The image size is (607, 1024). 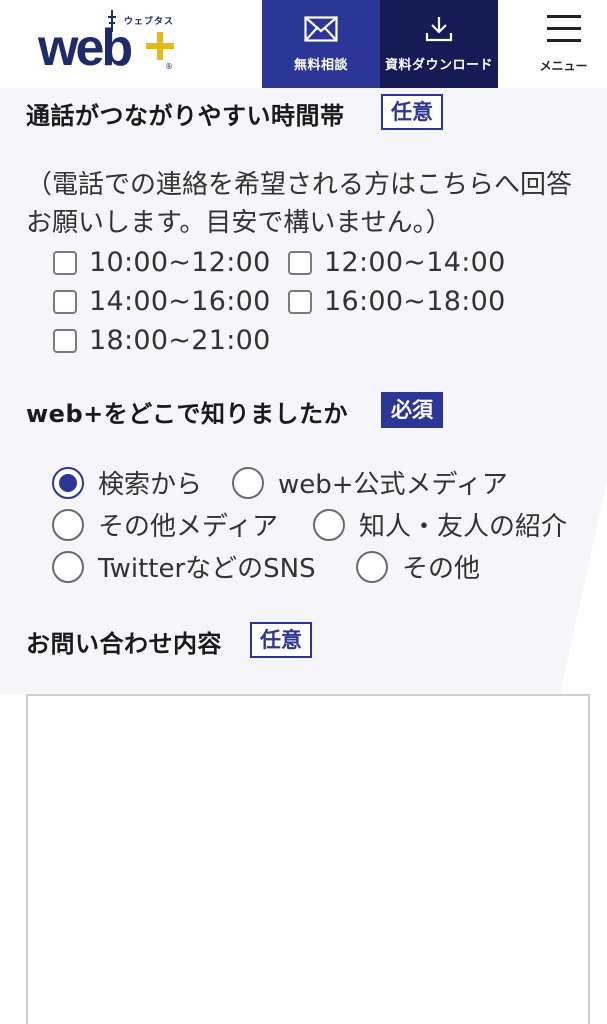 What do you see at coordinates (438, 65) in the screenshot?
I see `document-download-label: 資料ダウンロード` at bounding box center [438, 65].